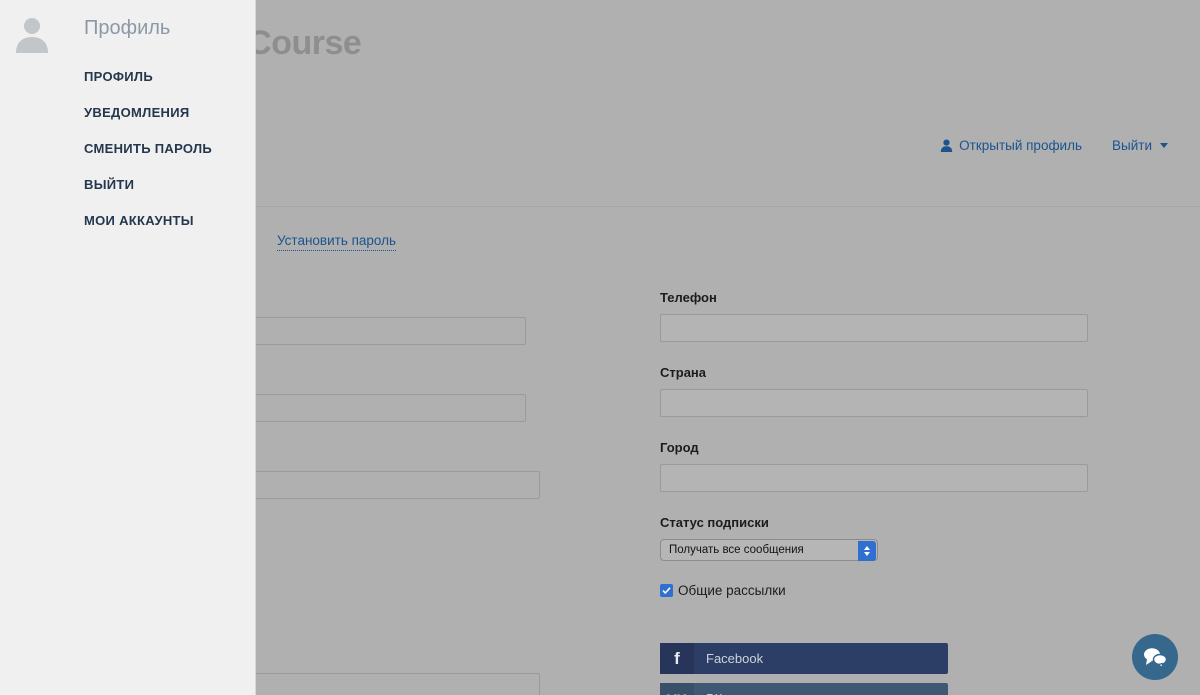  What do you see at coordinates (677, 689) in the screenshot?
I see `vk-icon: VK` at bounding box center [677, 689].